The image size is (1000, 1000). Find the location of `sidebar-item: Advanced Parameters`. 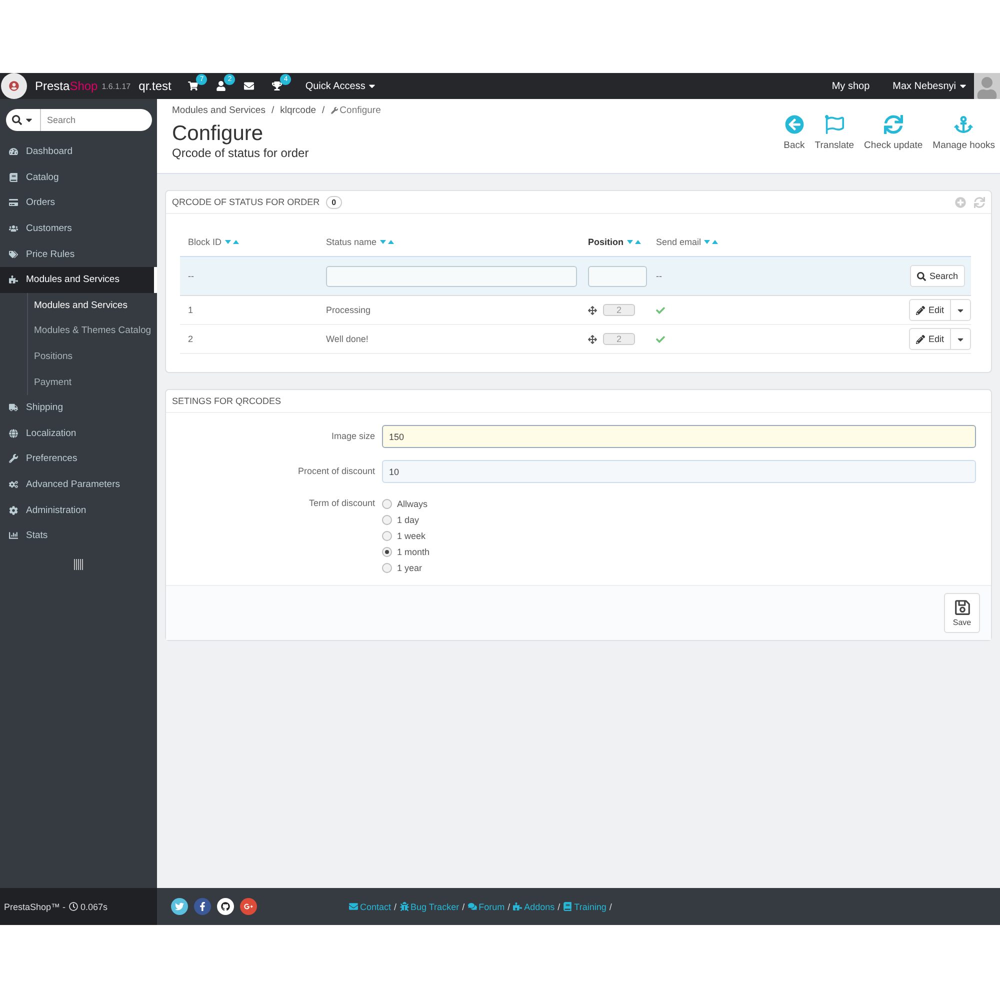

sidebar-item: Advanced Parameters is located at coordinates (78, 485).